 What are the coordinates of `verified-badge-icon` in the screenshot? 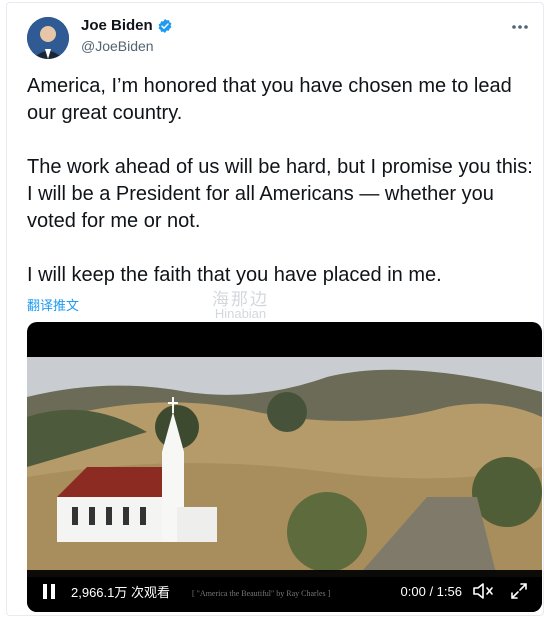 It's located at (165, 25).